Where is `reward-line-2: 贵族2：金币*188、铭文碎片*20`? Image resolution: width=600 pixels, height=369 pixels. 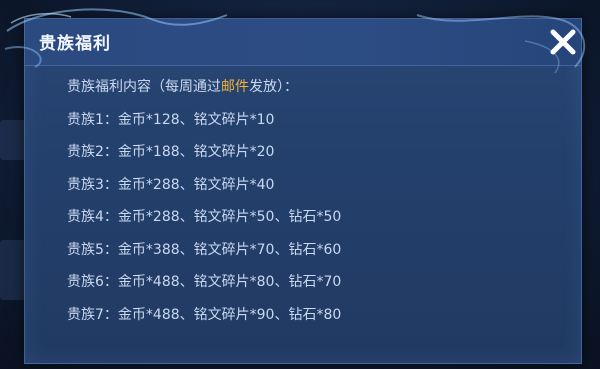 reward-line-2: 贵族2：金币*188、铭文碎片*20 is located at coordinates (171, 152).